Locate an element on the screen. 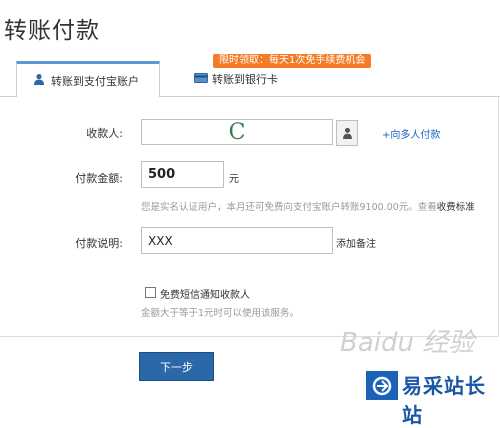 Image resolution: width=500 pixels, height=428 pixels. next-button: 下一步 is located at coordinates (176, 366).